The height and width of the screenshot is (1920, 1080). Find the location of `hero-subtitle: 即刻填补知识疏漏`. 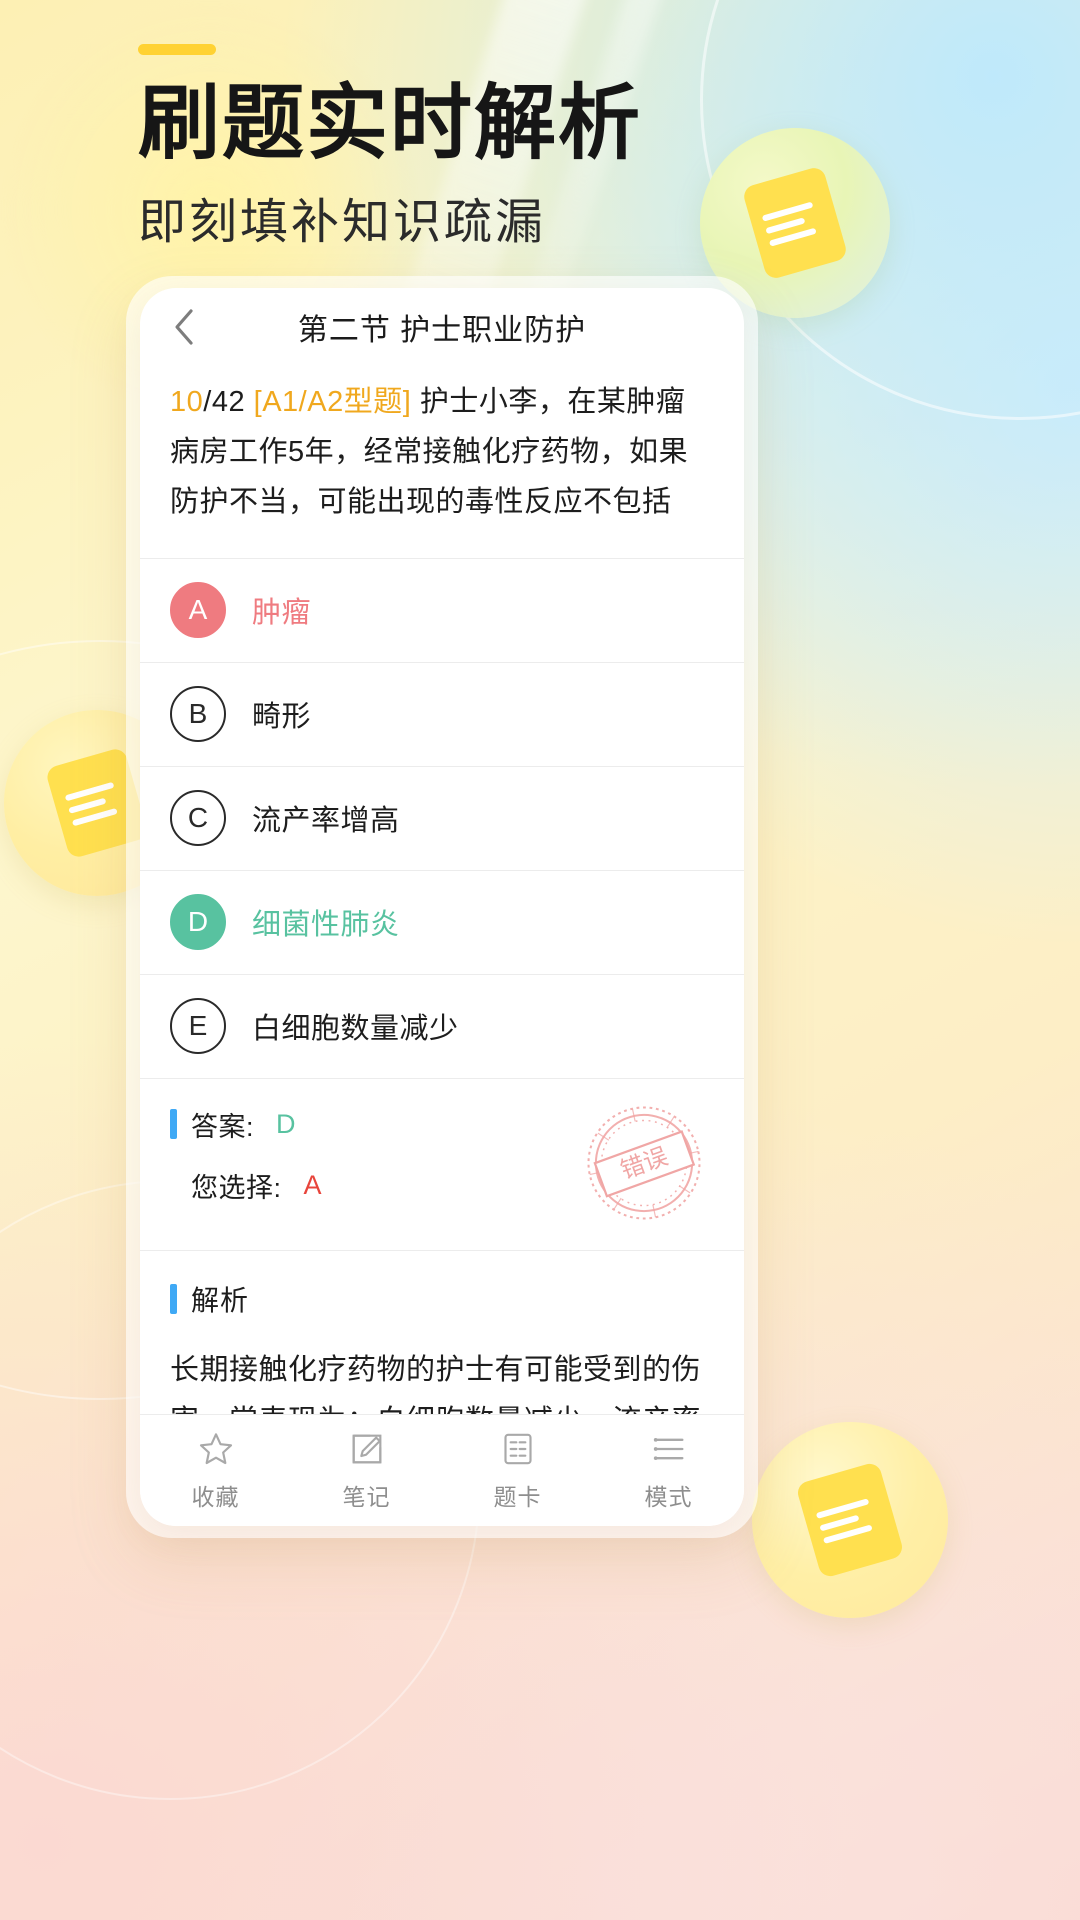

hero-subtitle: 即刻填补知识疏漏 is located at coordinates (342, 223).